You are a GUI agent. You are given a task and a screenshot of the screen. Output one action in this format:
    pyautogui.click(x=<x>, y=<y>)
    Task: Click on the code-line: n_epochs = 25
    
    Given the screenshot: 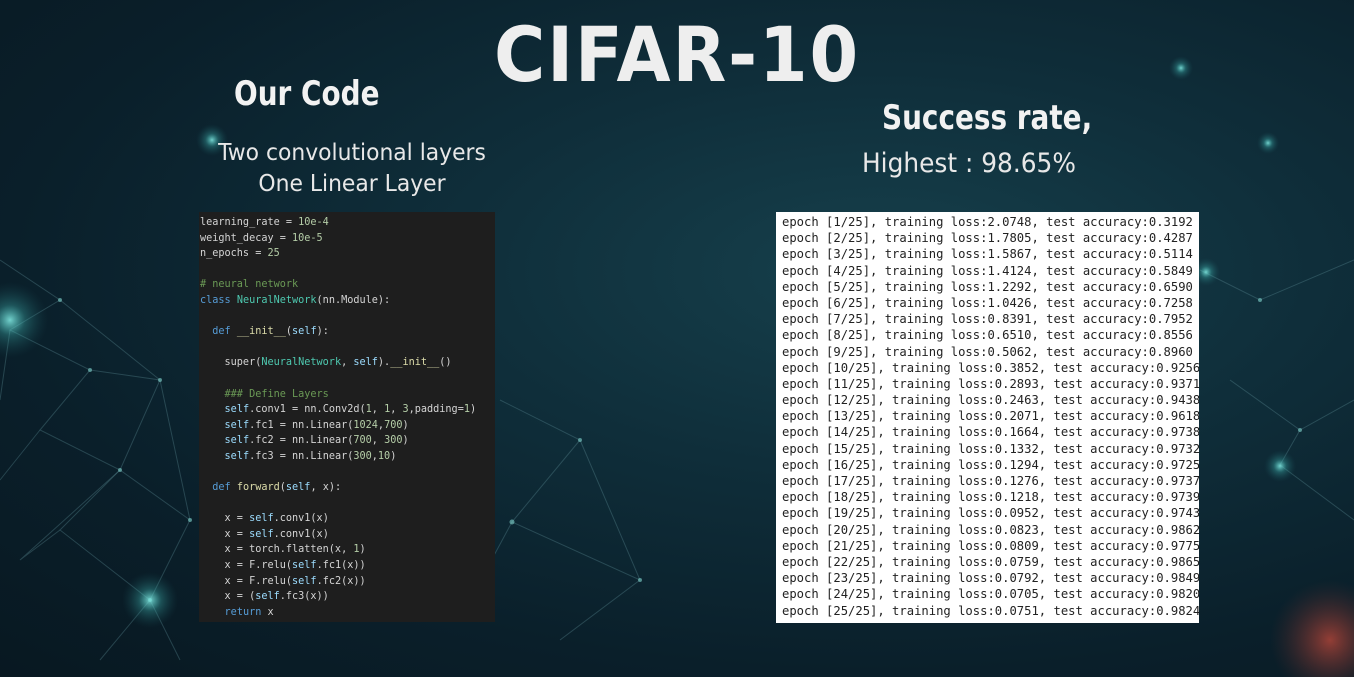 What is the action you would take?
    pyautogui.click(x=240, y=254)
    